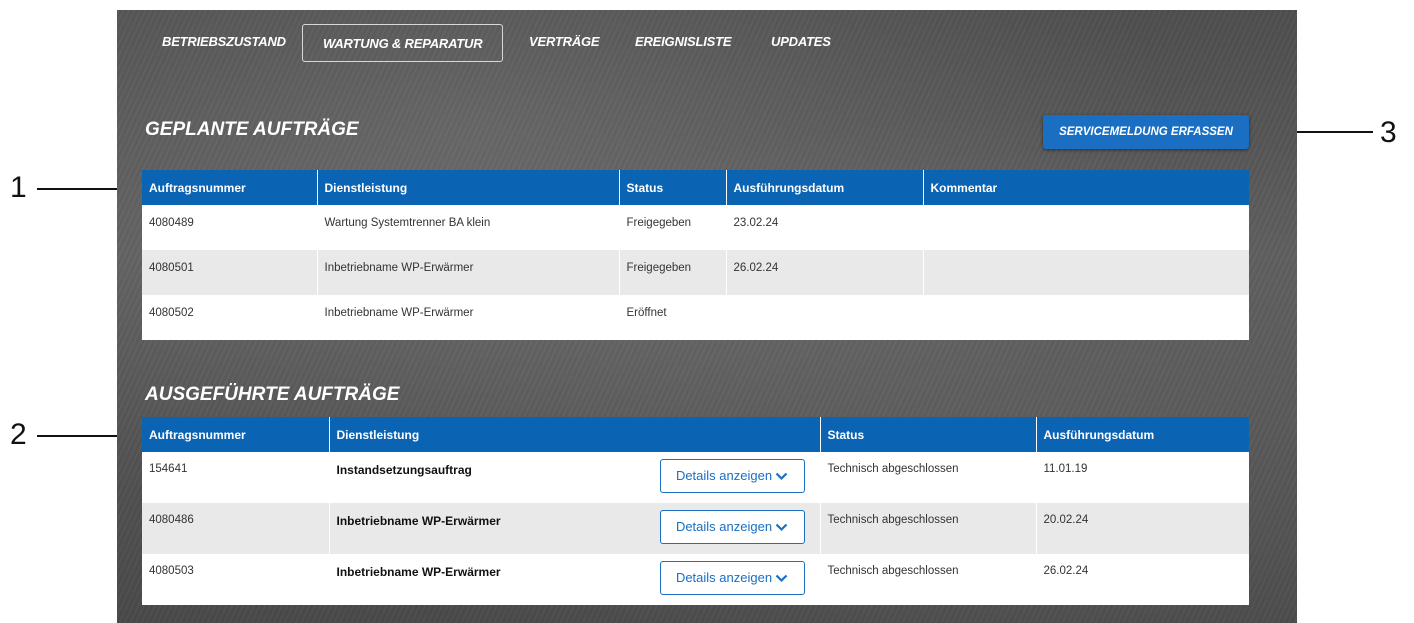 Image resolution: width=1414 pixels, height=623 pixels. What do you see at coordinates (230, 227) in the screenshot?
I see `order-number: 4080489` at bounding box center [230, 227].